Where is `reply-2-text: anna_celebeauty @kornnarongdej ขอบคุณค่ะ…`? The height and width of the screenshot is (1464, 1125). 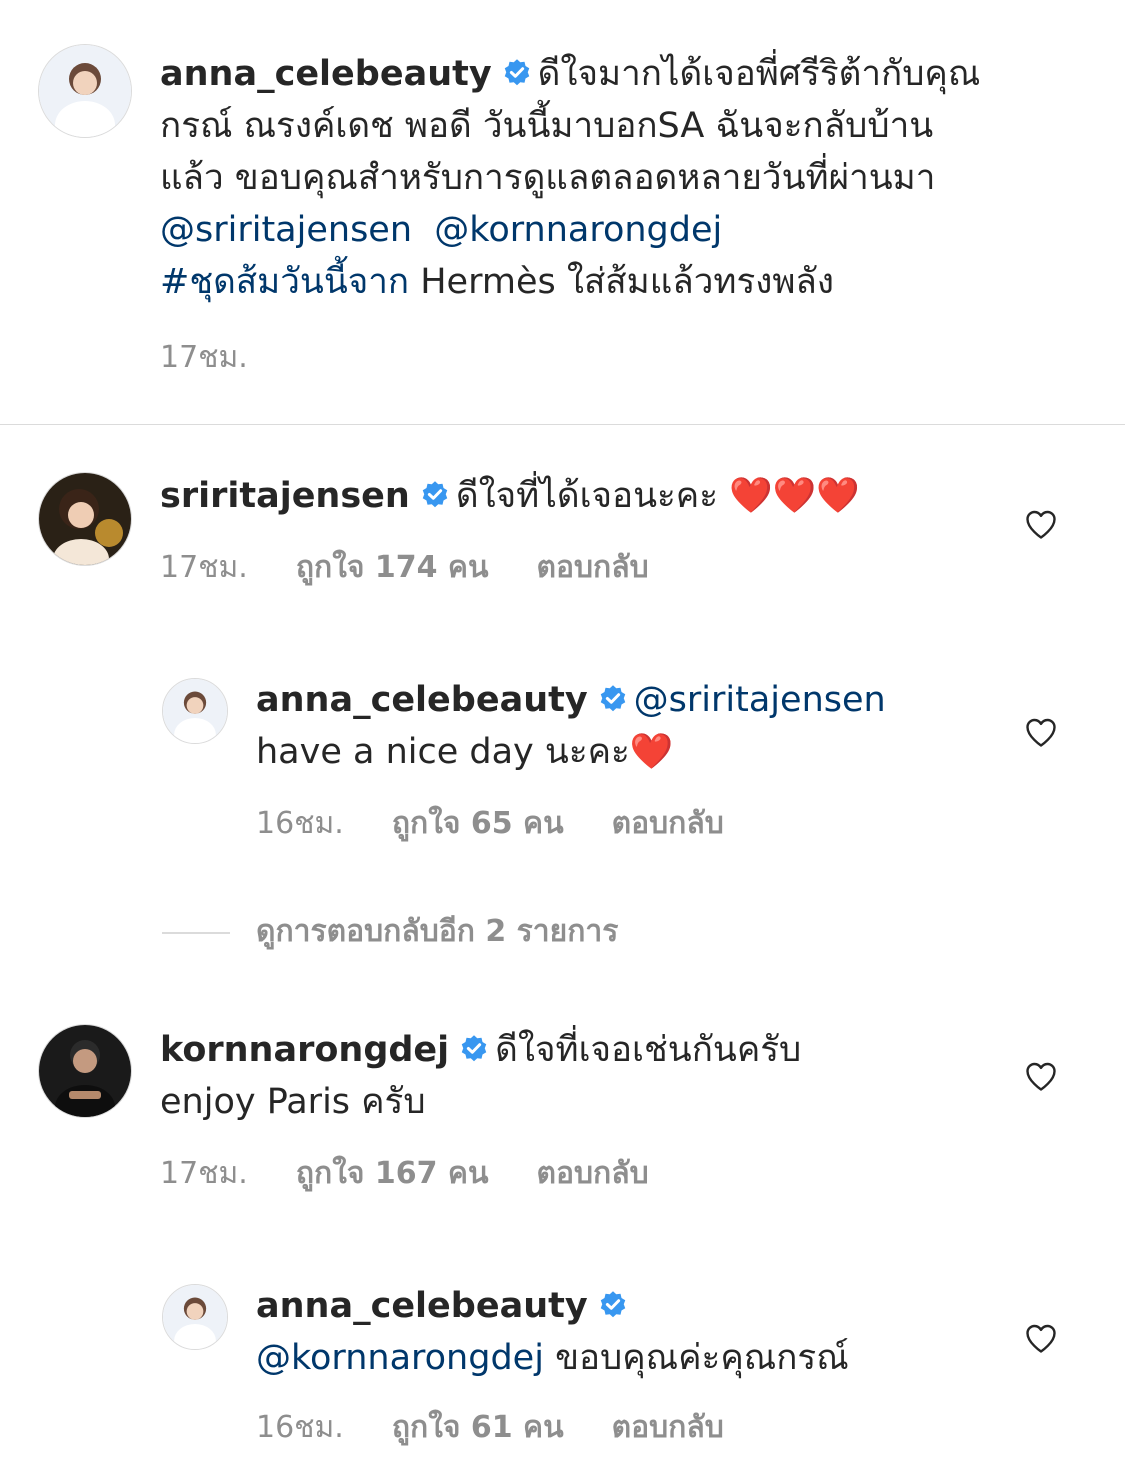
reply-2-text: anna_celebeauty @kornnarongdej ขอบคุณค่ะ… is located at coordinates (626, 1332).